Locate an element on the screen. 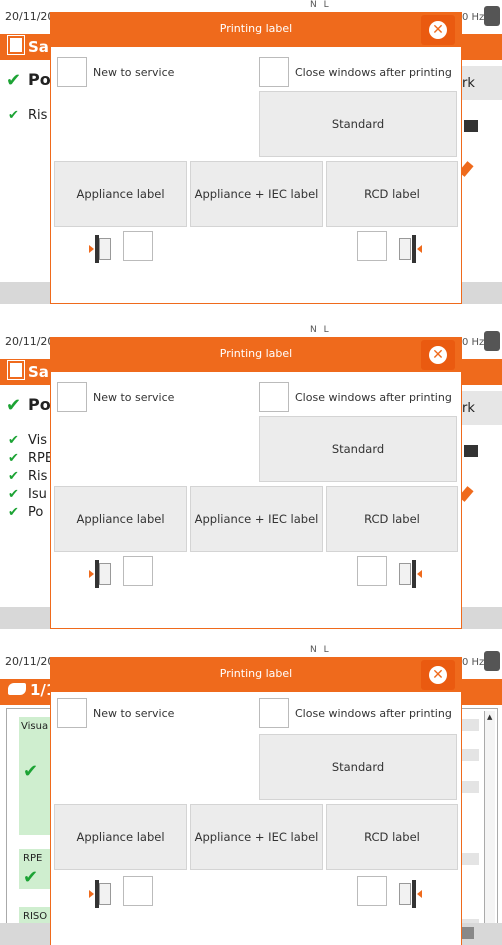 This screenshot has width=502, height=945. table-row: RPE is located at coordinates (33, 858).